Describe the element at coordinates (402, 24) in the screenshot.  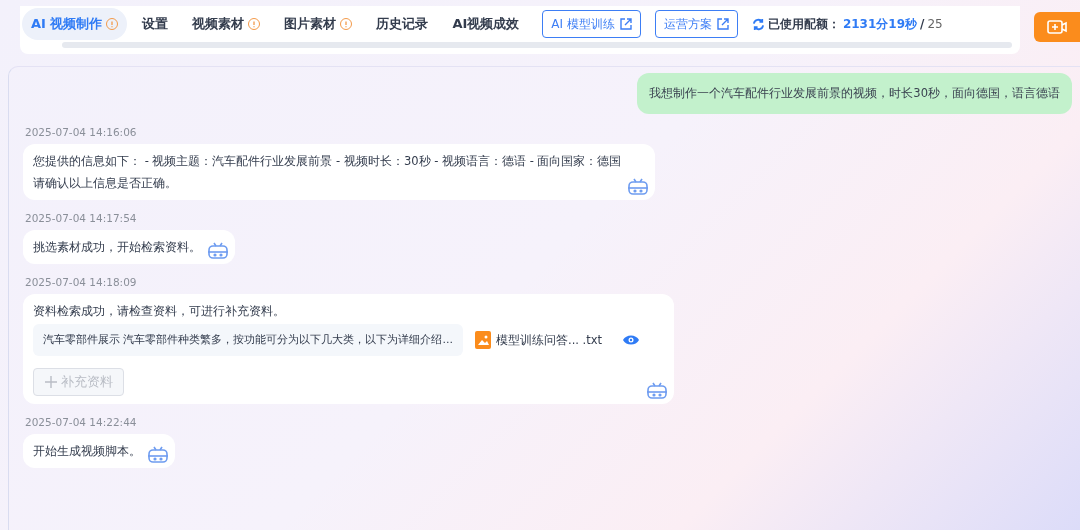
I see `nav-tab: 历史记录` at that location.